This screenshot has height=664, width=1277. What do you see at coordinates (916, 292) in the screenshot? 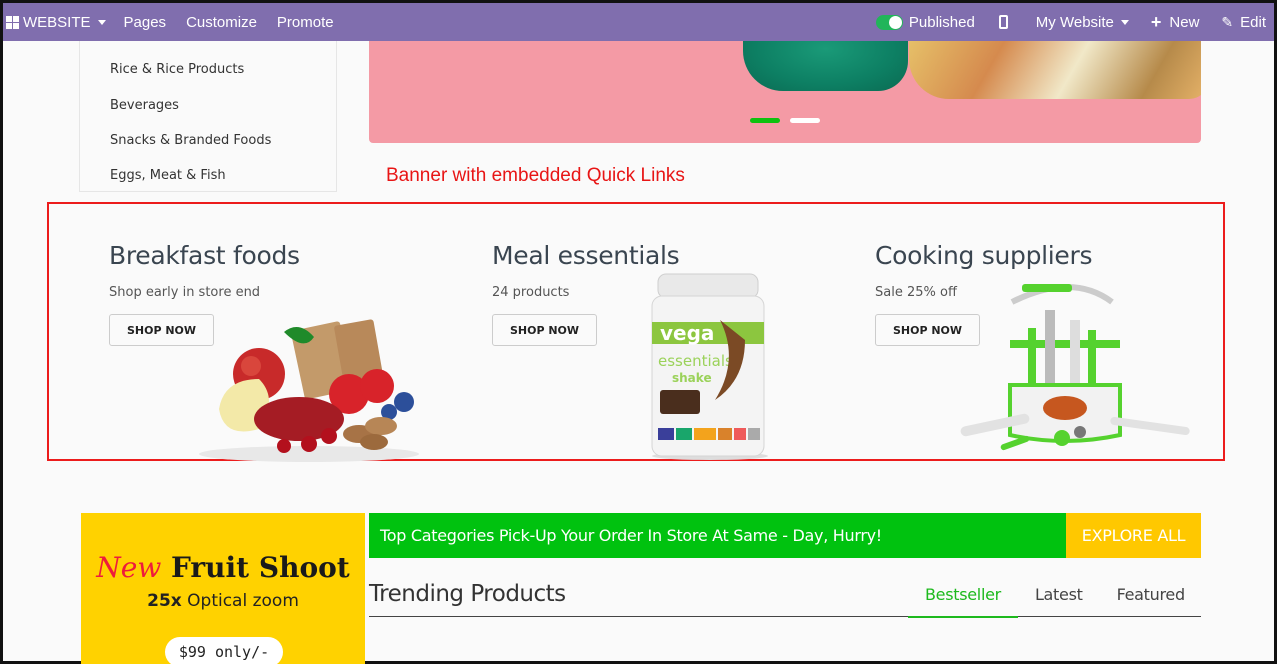
I see `quick-link-subtitle: Sale 25% off` at bounding box center [916, 292].